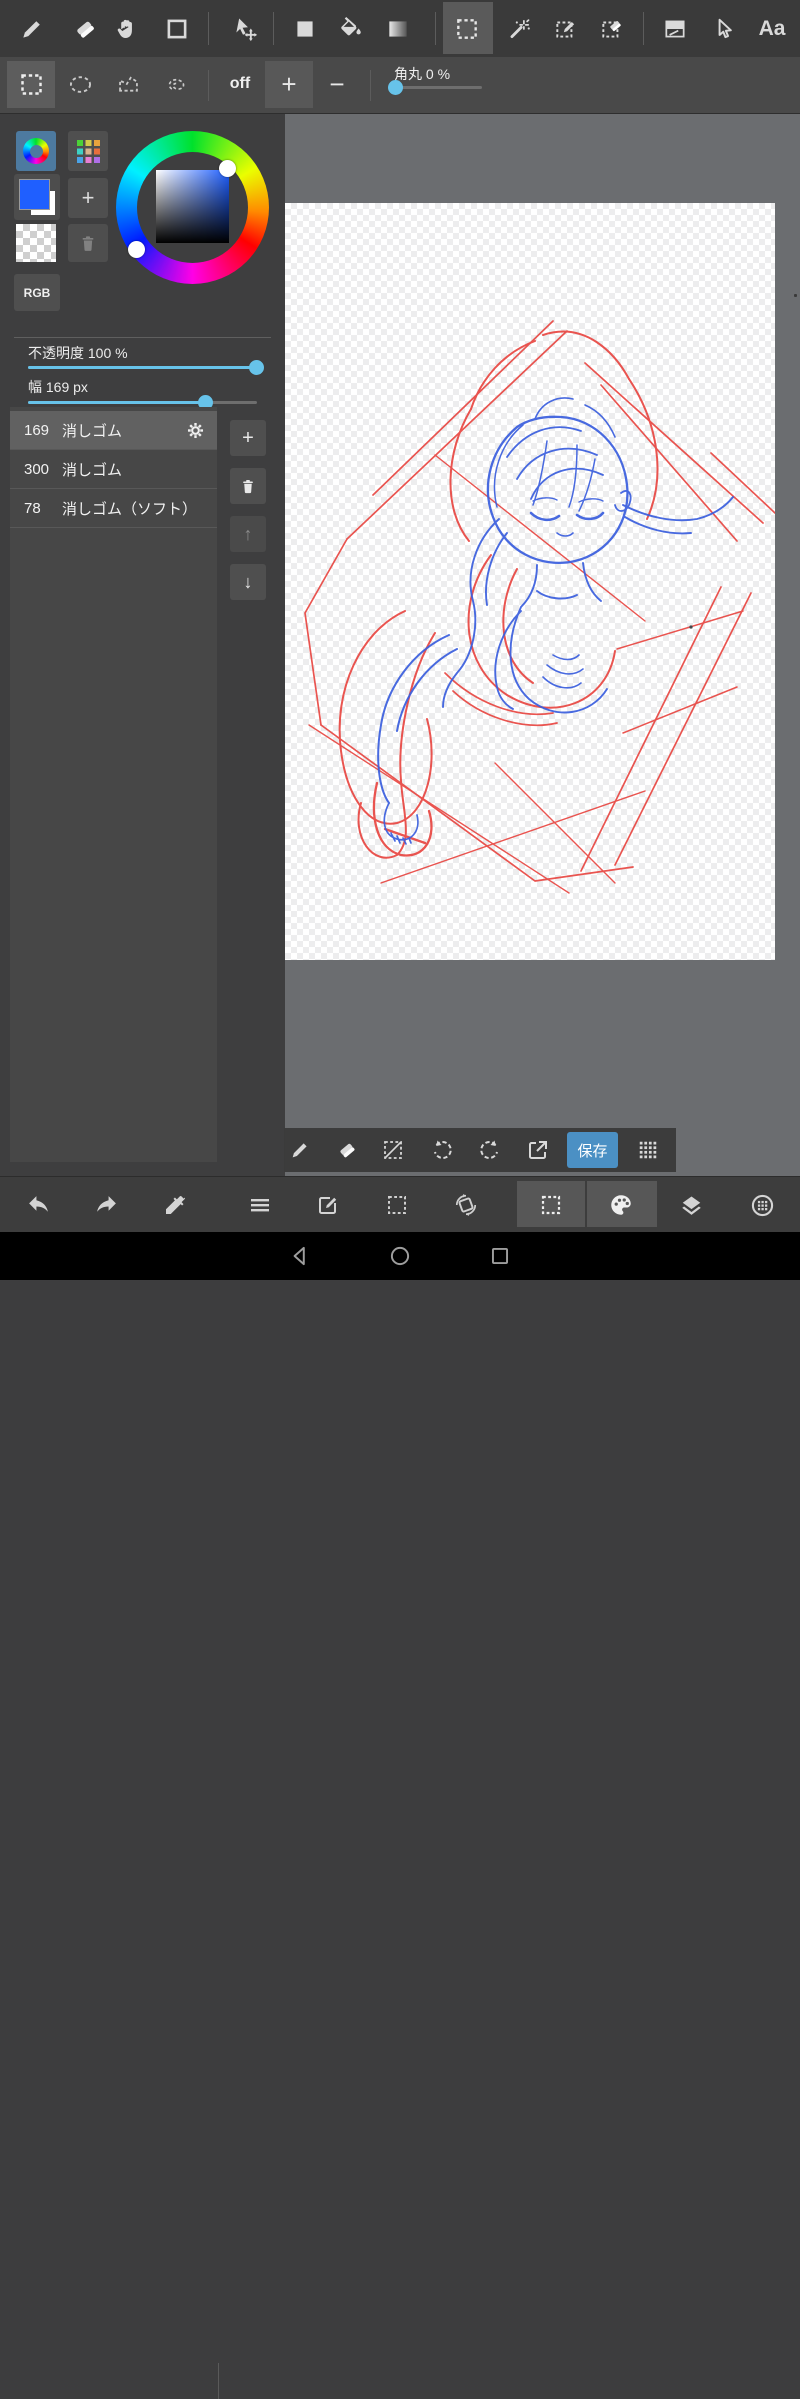 This screenshot has height=2399, width=800. I want to click on gradient-tool-button, so click(398, 29).